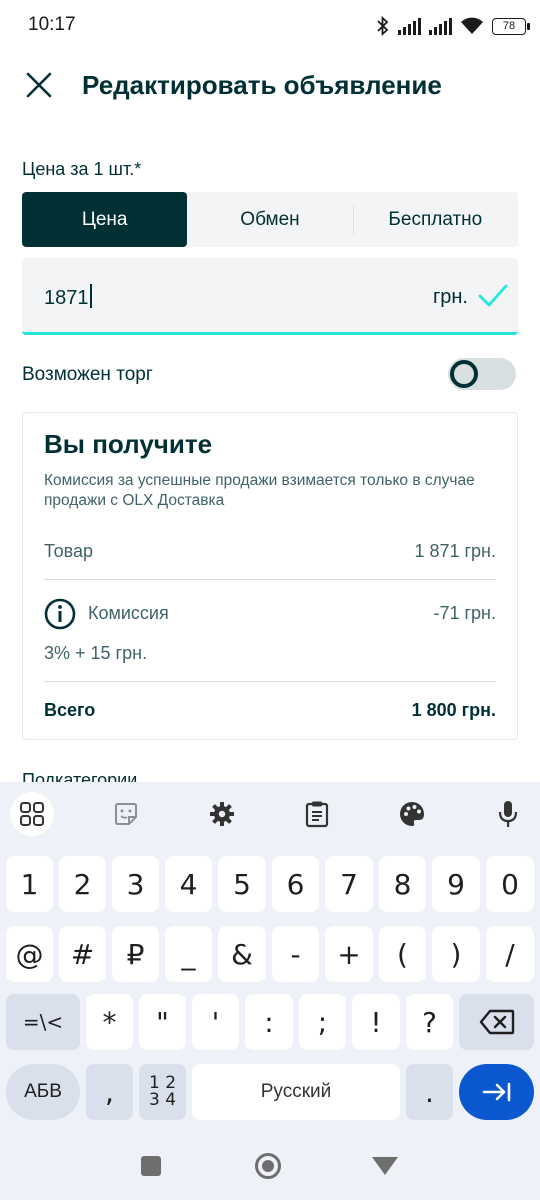  I want to click on key-5: 5, so click(242, 884).